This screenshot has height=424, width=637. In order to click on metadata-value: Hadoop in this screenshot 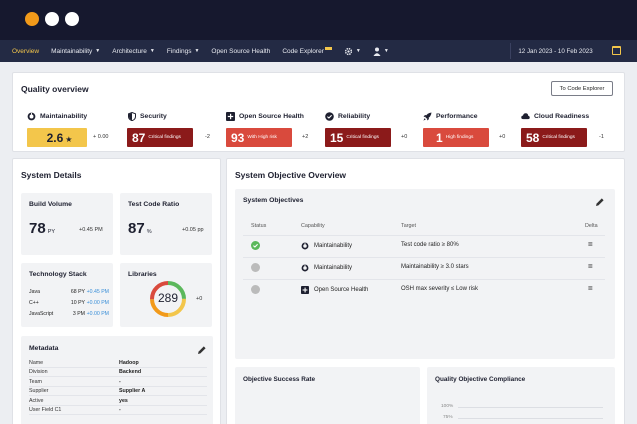, I will do `click(129, 362)`.